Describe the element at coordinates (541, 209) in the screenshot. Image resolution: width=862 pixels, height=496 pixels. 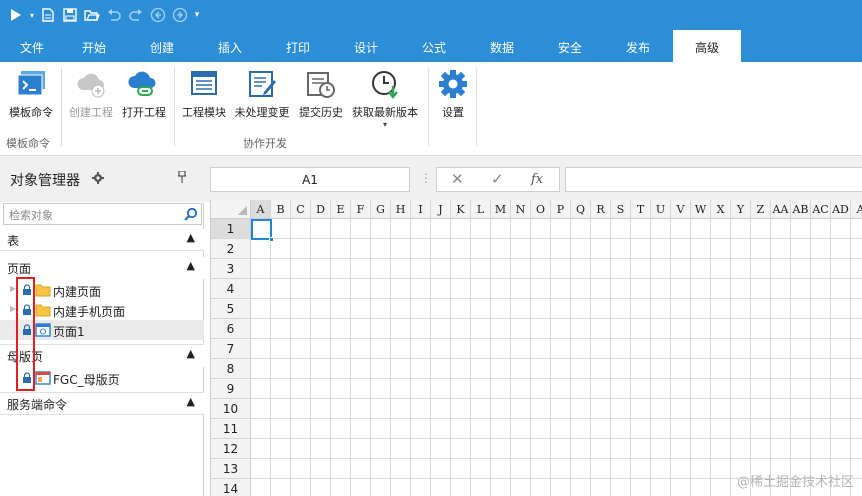
I see `column-header: O` at that location.